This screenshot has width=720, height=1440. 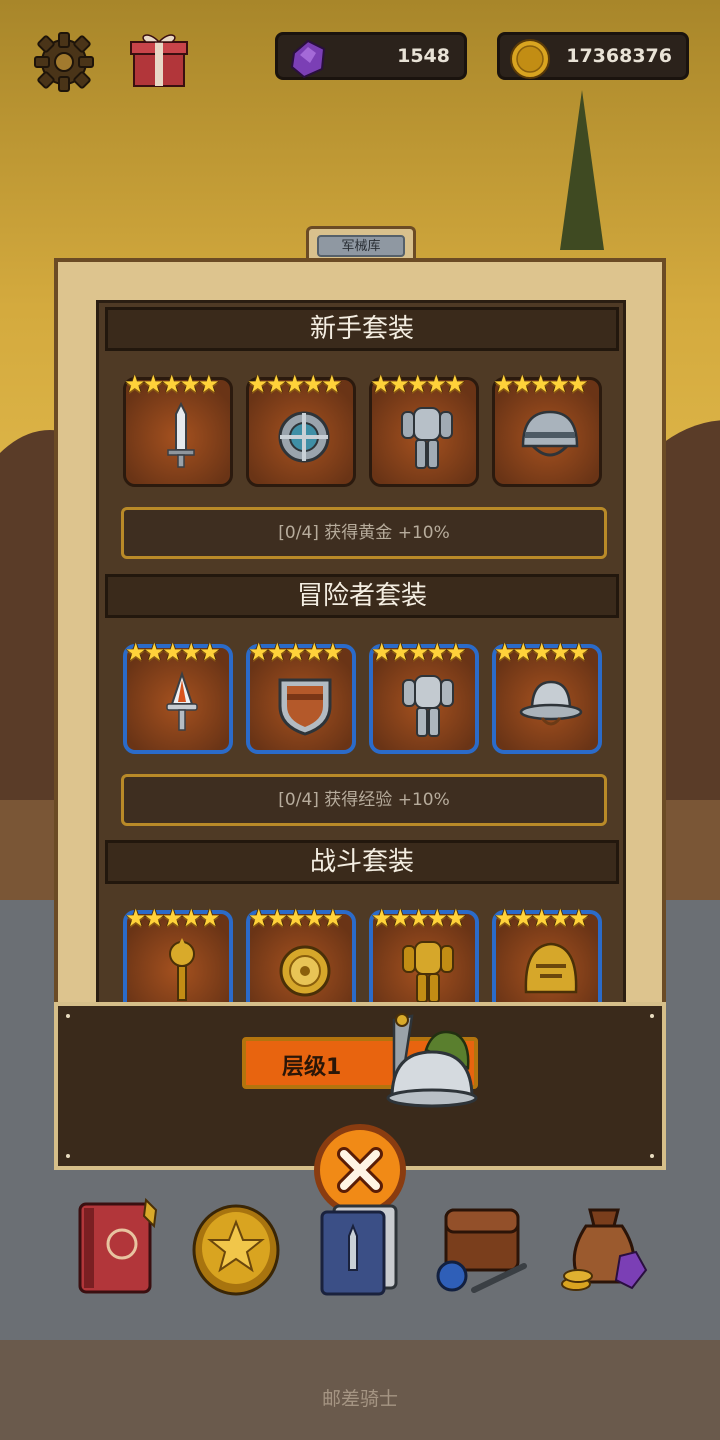 What do you see at coordinates (312, 1067) in the screenshot?
I see `level-label: 层级1` at bounding box center [312, 1067].